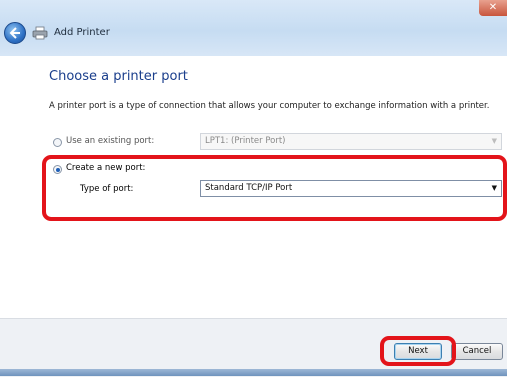  I want to click on close-button: ✕, so click(493, 8).